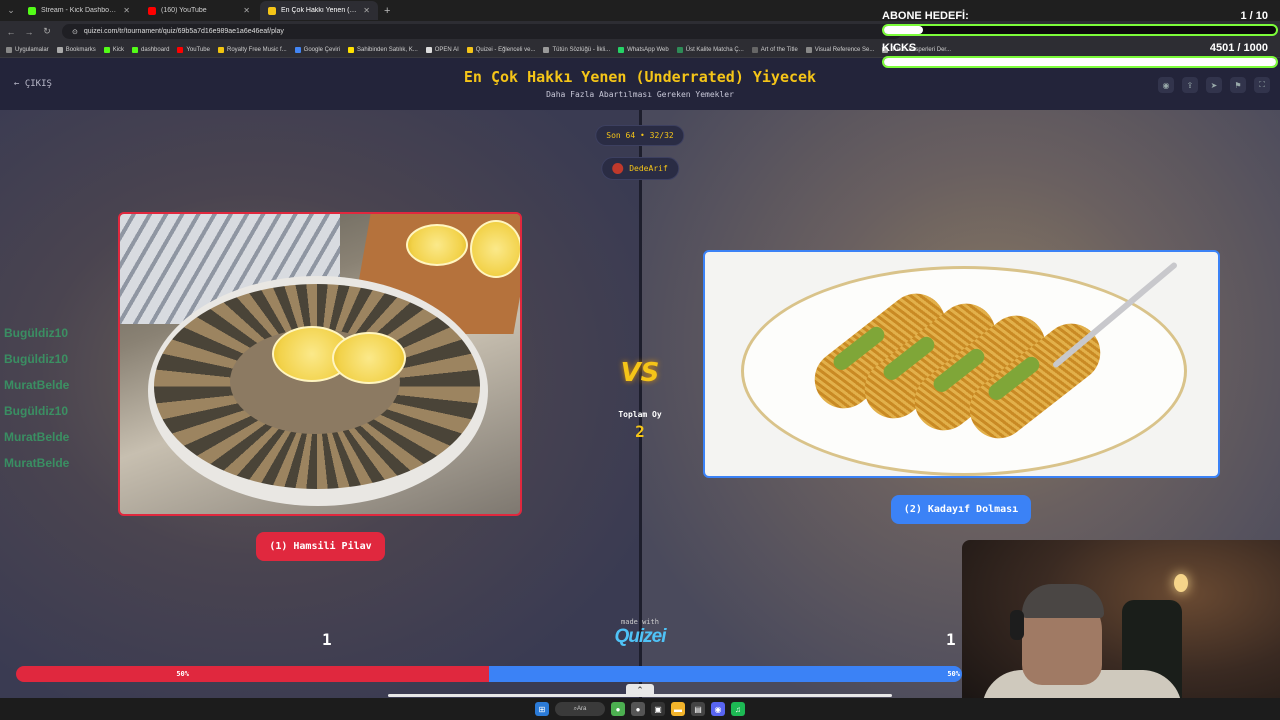 This screenshot has width=1280, height=720. I want to click on lamp, so click(1181, 583).